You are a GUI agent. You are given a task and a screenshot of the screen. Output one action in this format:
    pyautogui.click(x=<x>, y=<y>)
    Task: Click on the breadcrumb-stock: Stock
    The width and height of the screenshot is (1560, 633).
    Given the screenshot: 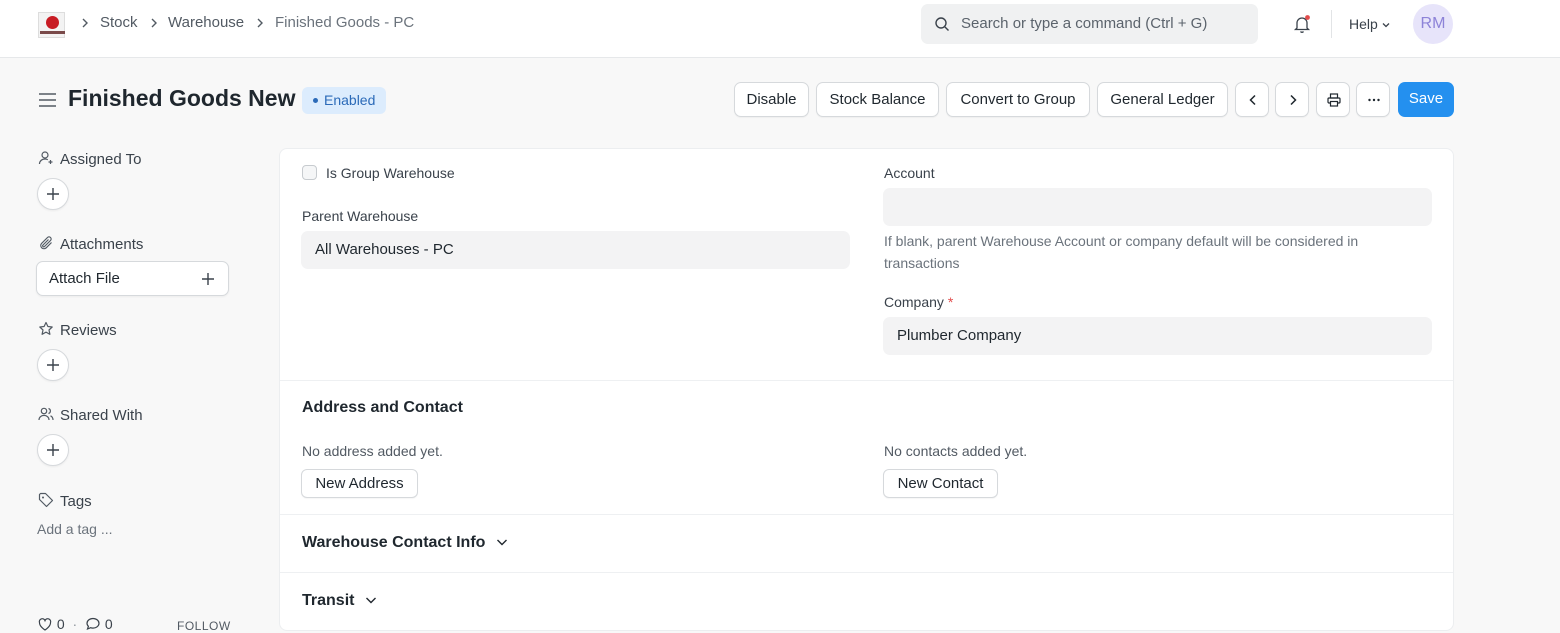 What is the action you would take?
    pyautogui.click(x=119, y=23)
    